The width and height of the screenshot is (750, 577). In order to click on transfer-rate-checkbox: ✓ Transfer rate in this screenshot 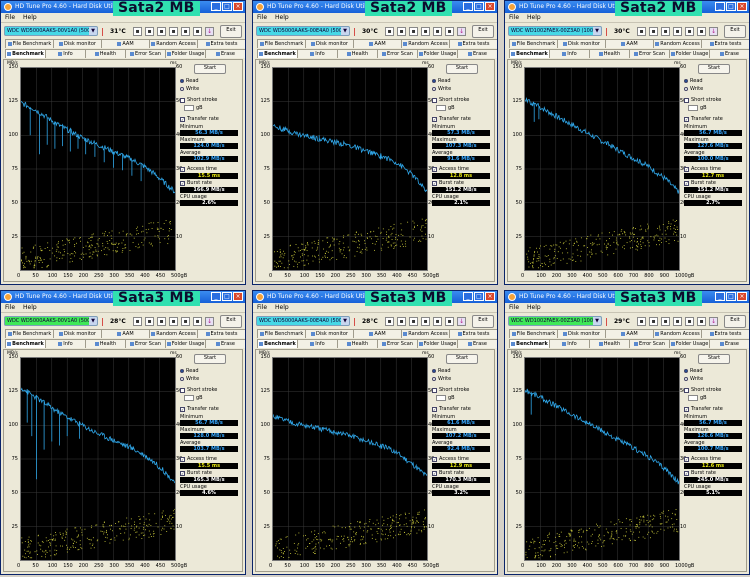, I will do `click(713, 119)`.